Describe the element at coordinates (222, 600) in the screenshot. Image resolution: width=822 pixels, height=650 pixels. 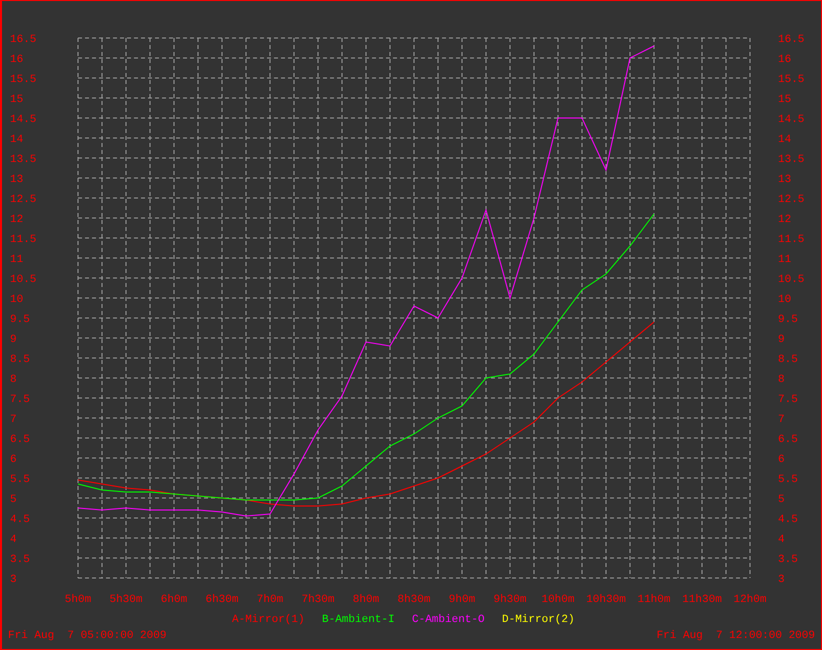
I see `x-axis-label: 6h30m` at that location.